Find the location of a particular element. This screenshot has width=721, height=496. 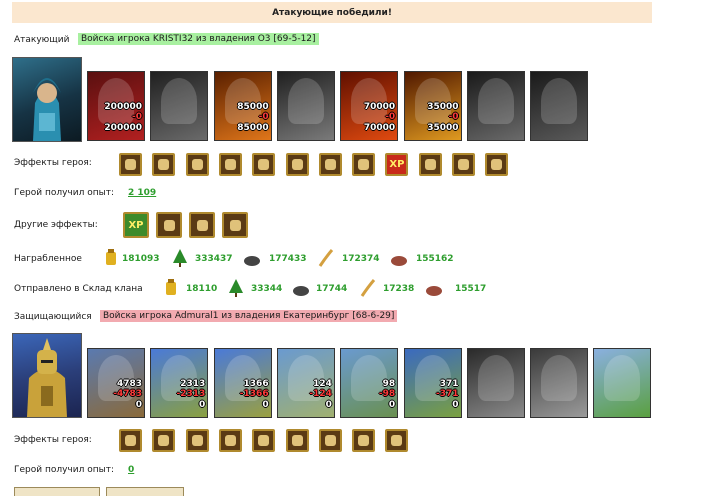

unit-count-c3: 70000 is located at coordinates (379, 128).